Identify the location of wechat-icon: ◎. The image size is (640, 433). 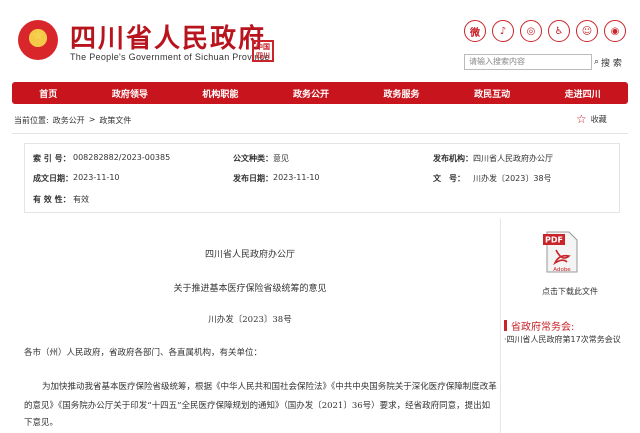
(531, 31).